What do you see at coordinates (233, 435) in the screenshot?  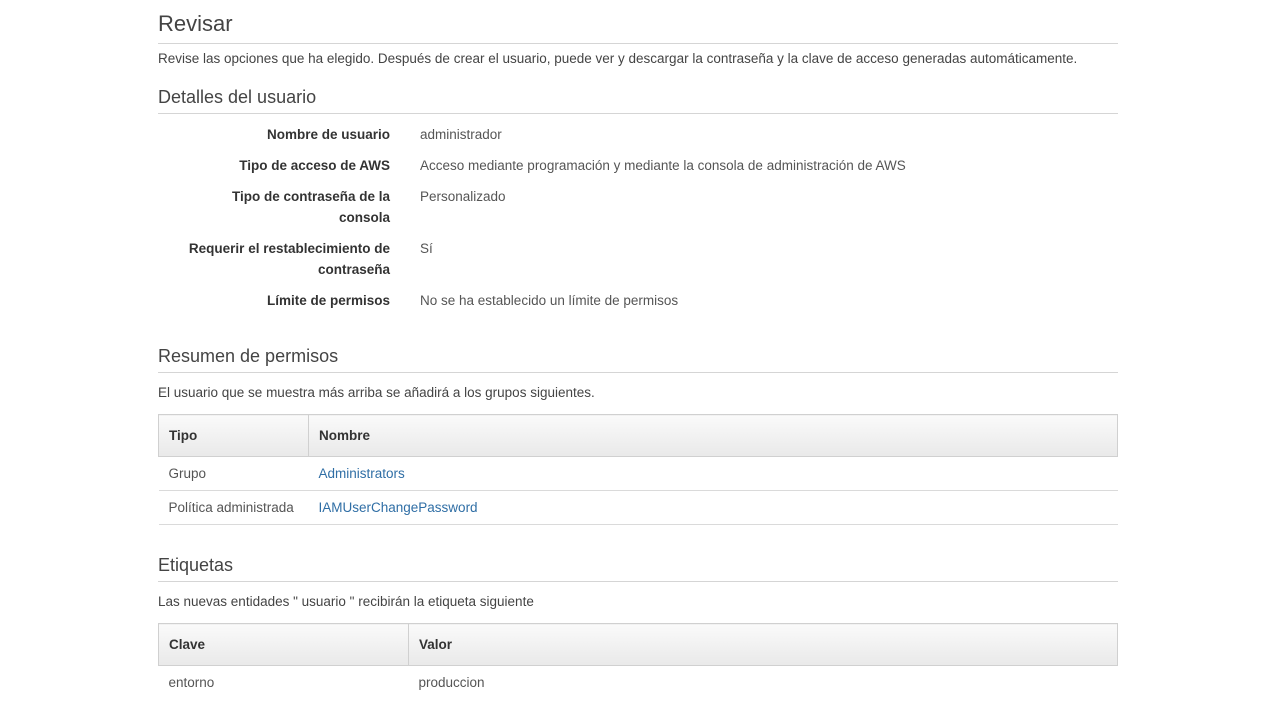 I see `column-header-type: Tipo` at bounding box center [233, 435].